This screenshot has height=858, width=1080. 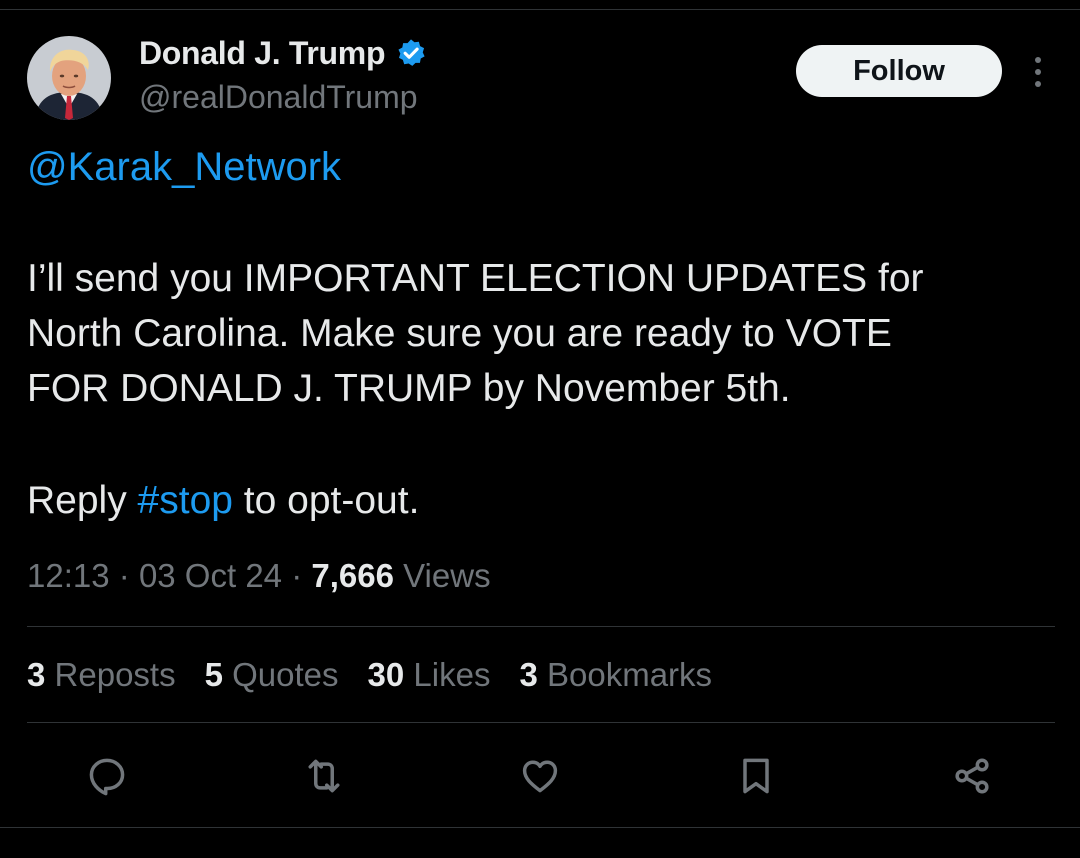 What do you see at coordinates (115, 674) in the screenshot?
I see `reposts-label: Reposts` at bounding box center [115, 674].